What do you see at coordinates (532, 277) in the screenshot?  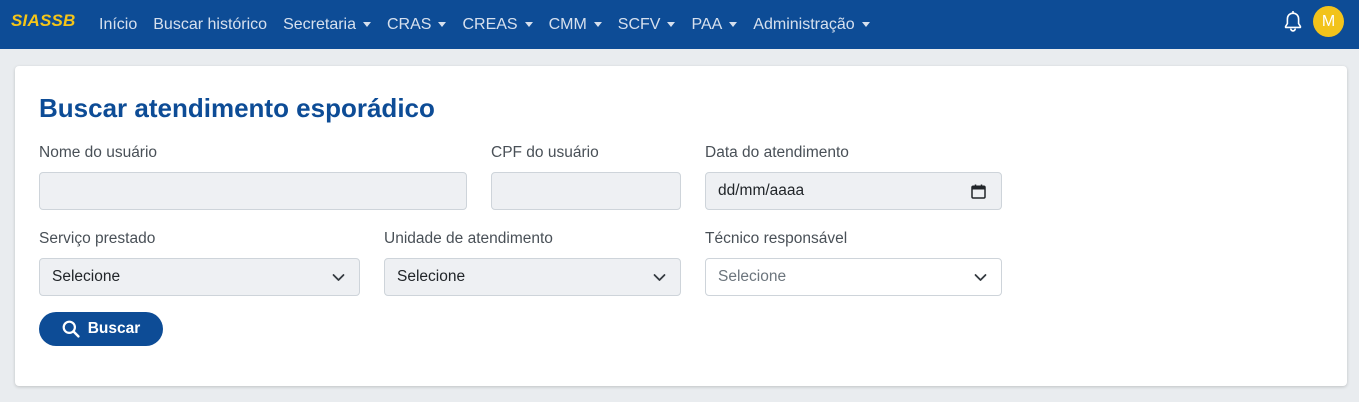 I see `unidade-select: Selecione` at bounding box center [532, 277].